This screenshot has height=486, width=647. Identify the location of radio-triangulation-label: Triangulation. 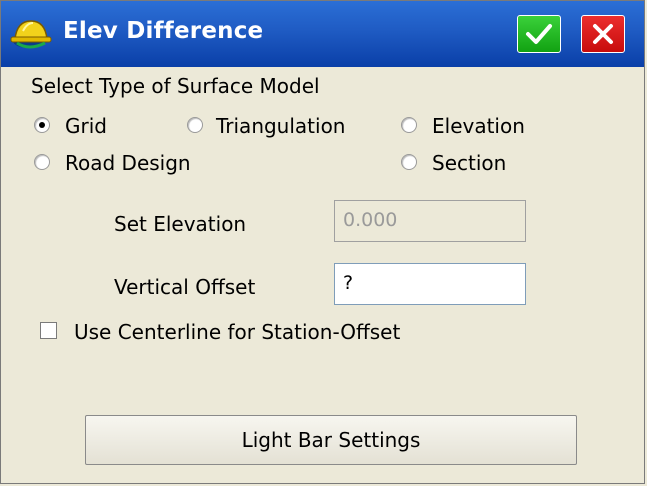
(280, 126).